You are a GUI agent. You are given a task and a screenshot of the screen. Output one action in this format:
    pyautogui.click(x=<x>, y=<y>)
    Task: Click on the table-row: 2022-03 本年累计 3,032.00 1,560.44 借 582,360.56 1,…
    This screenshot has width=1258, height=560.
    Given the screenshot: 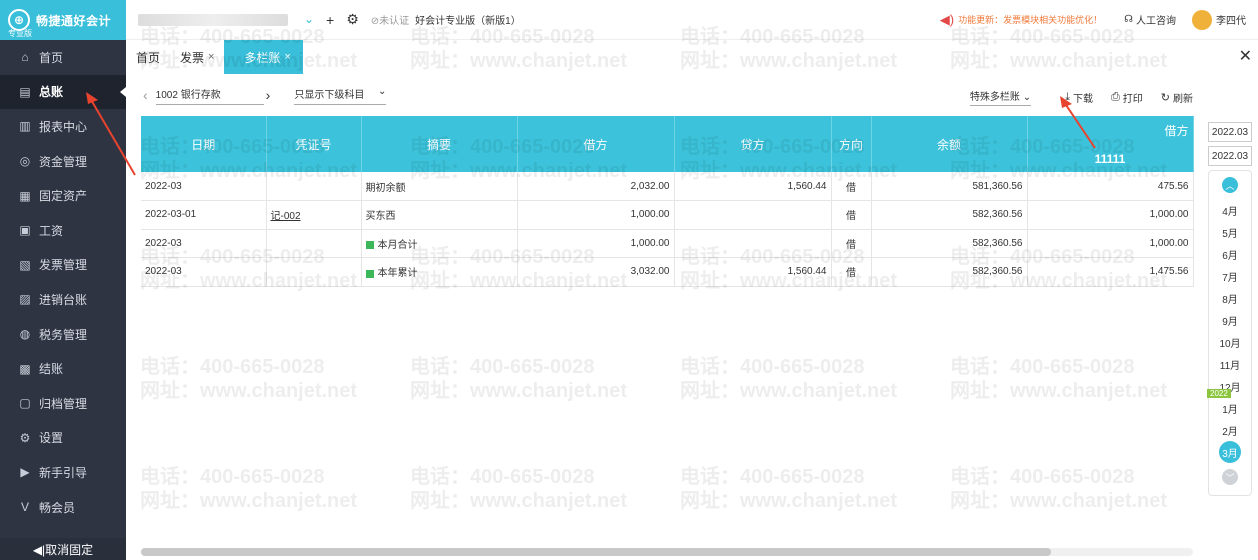 What is the action you would take?
    pyautogui.click(x=667, y=272)
    